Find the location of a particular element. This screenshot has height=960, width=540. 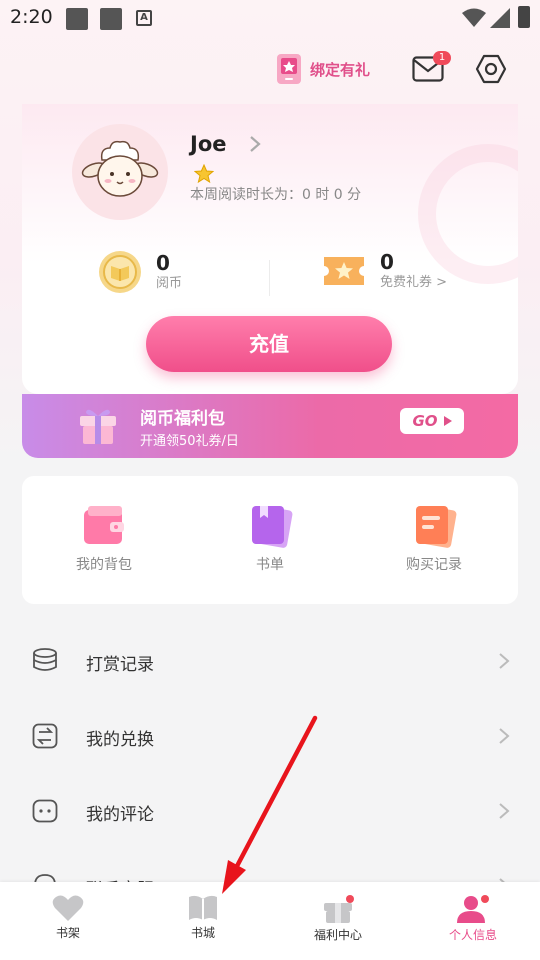

welfare-subtitle: 开通领50礼券/日 is located at coordinates (189, 441).